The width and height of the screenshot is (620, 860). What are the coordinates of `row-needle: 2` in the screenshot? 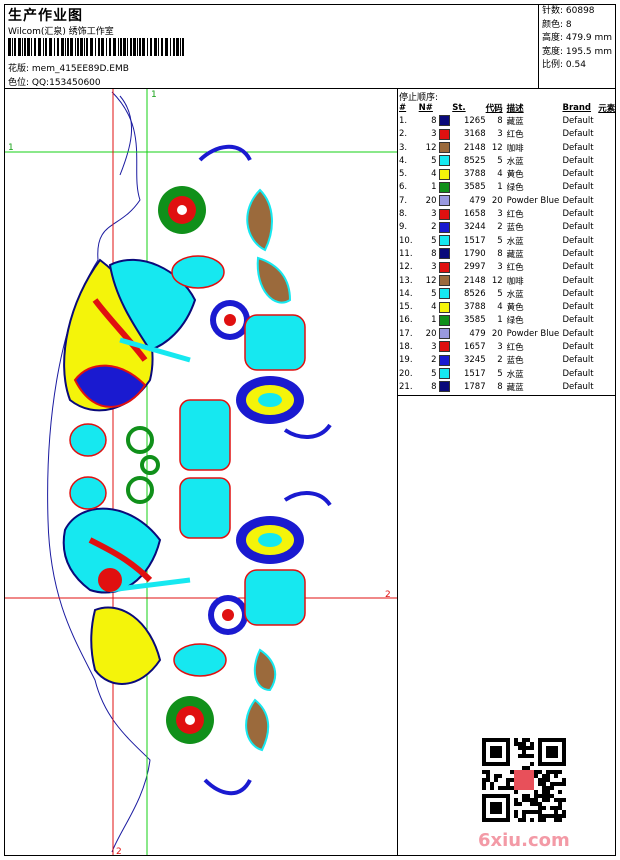 It's located at (434, 360).